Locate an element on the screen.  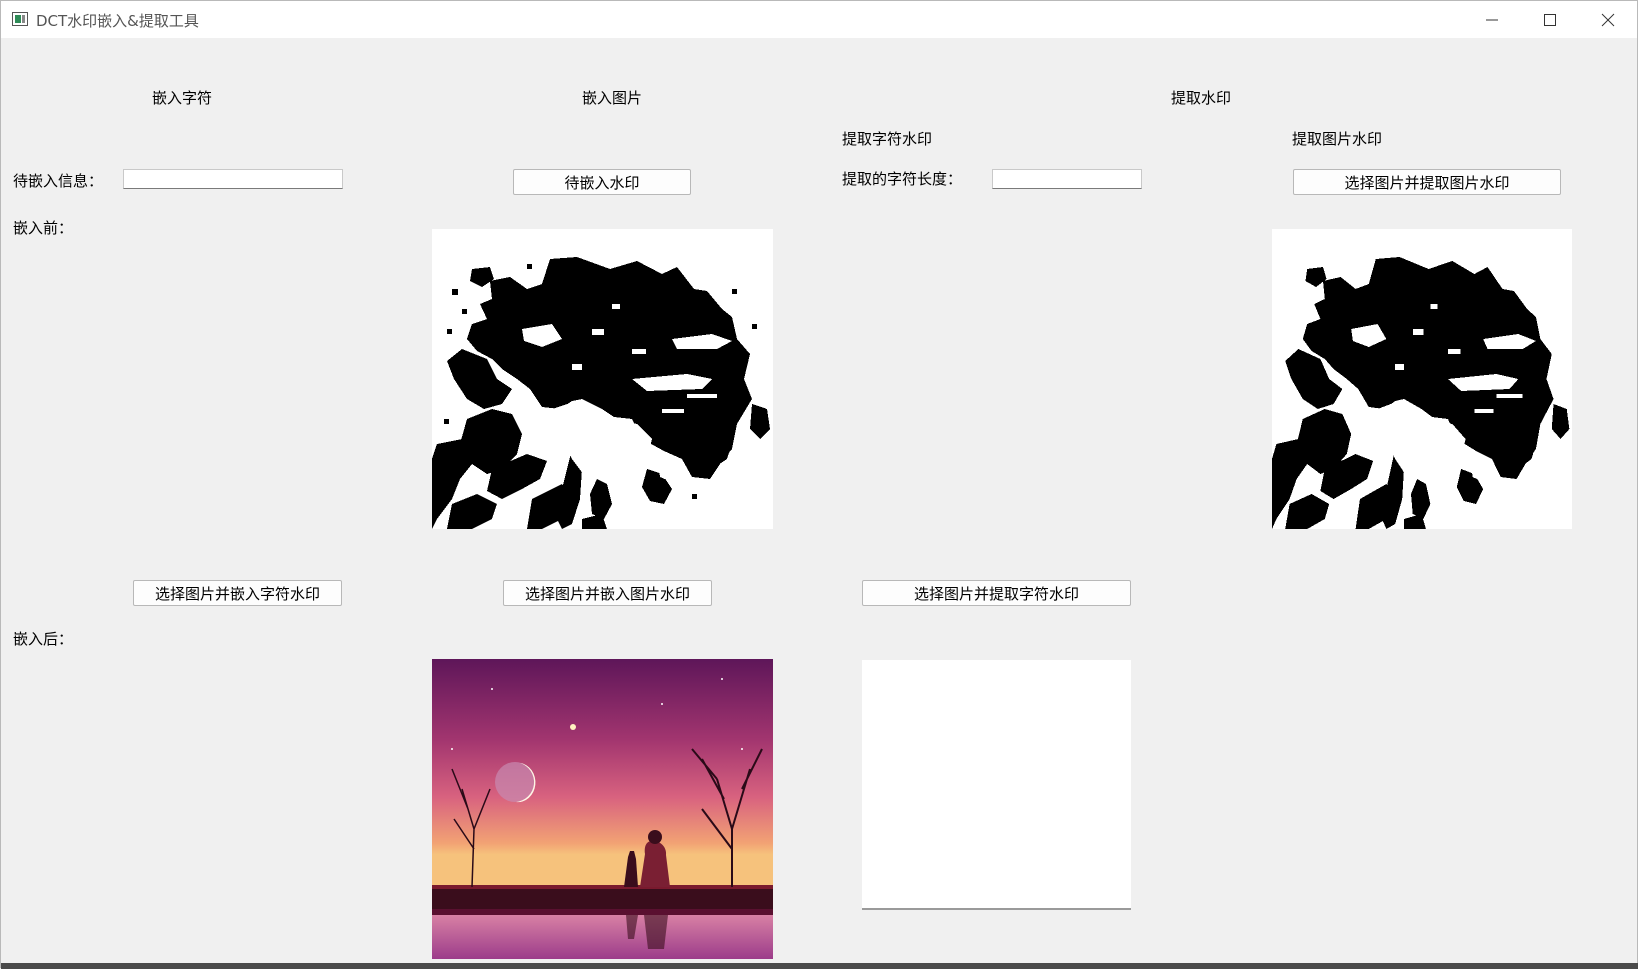
minimize-icon is located at coordinates (1492, 19).